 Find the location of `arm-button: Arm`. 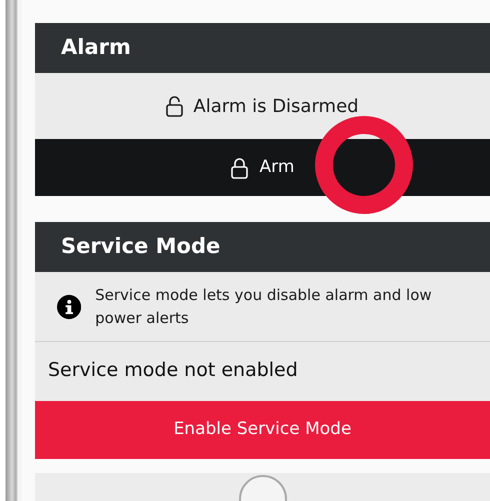

arm-button: Arm is located at coordinates (262, 167).